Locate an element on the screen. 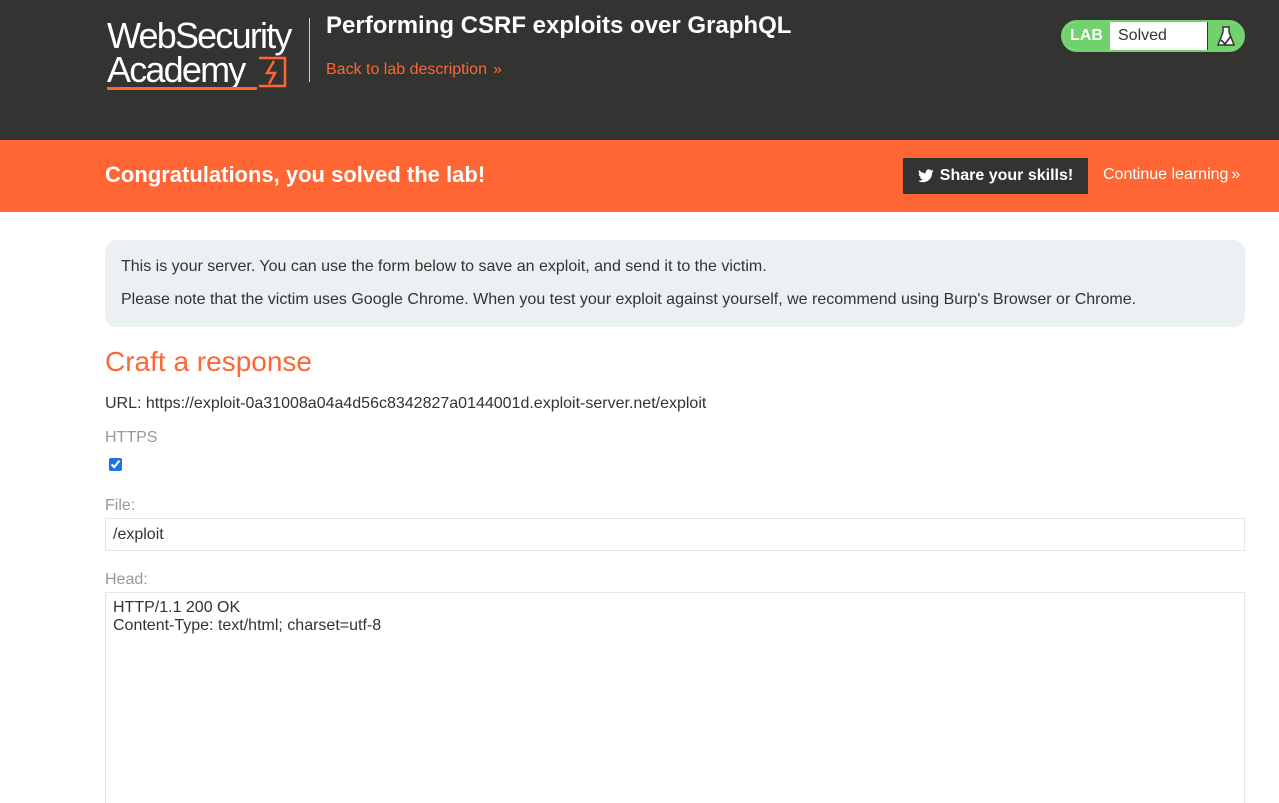 The width and height of the screenshot is (1279, 803). twitter-icon is located at coordinates (925, 176).